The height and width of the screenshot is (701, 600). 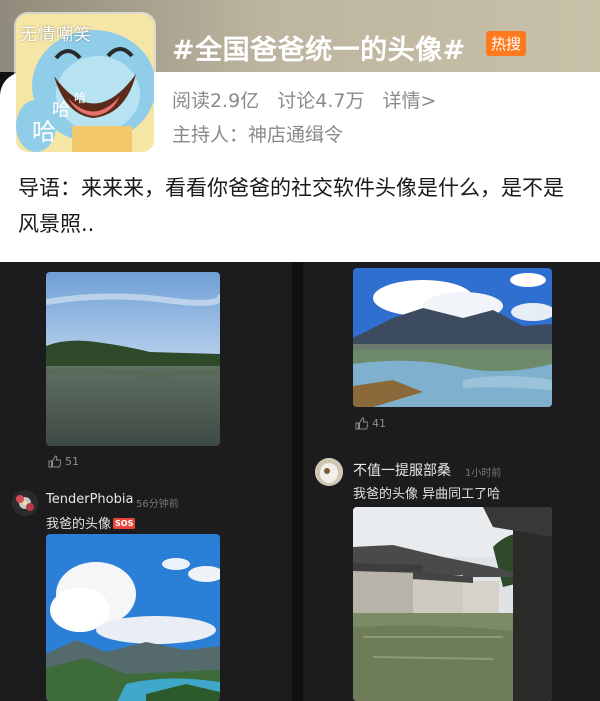 I want to click on comment-text: 我爸的头像 SOS, so click(x=91, y=522).